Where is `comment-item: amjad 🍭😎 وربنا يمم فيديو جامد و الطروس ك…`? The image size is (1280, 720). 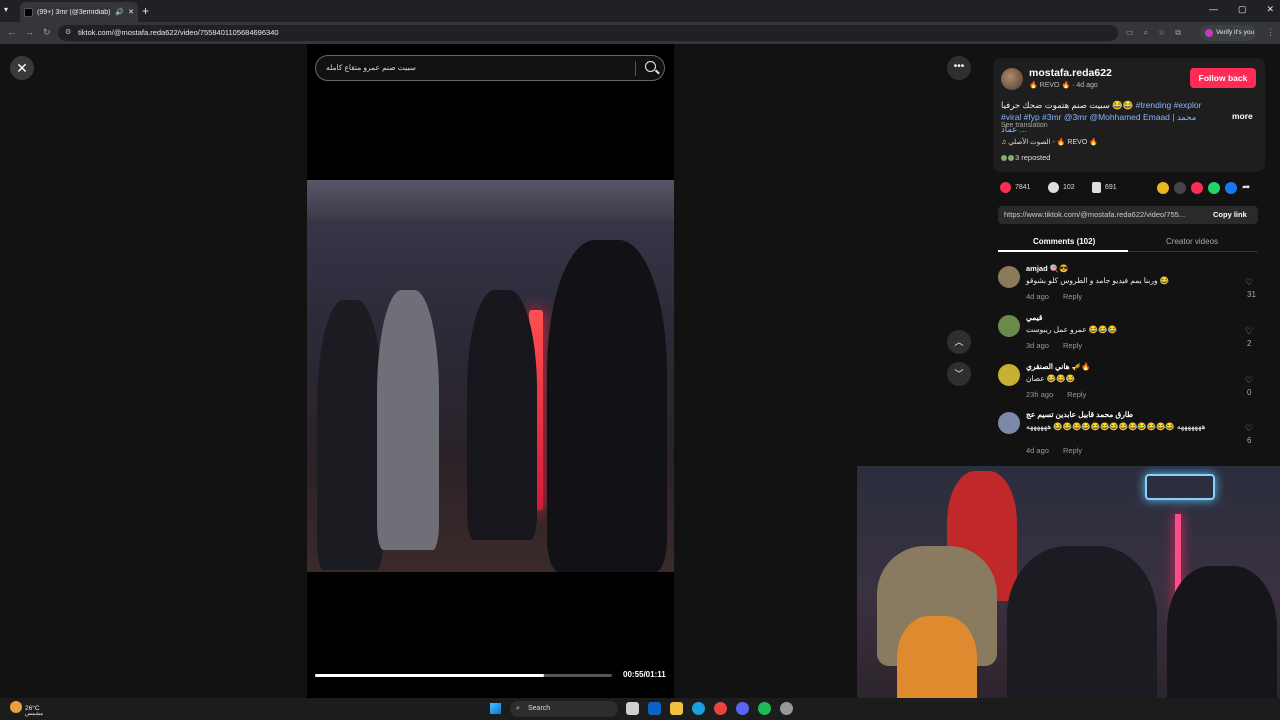 comment-item: amjad 🍭😎 وربنا يمم فيديو جامد و الطروس ك… is located at coordinates (1129, 288).